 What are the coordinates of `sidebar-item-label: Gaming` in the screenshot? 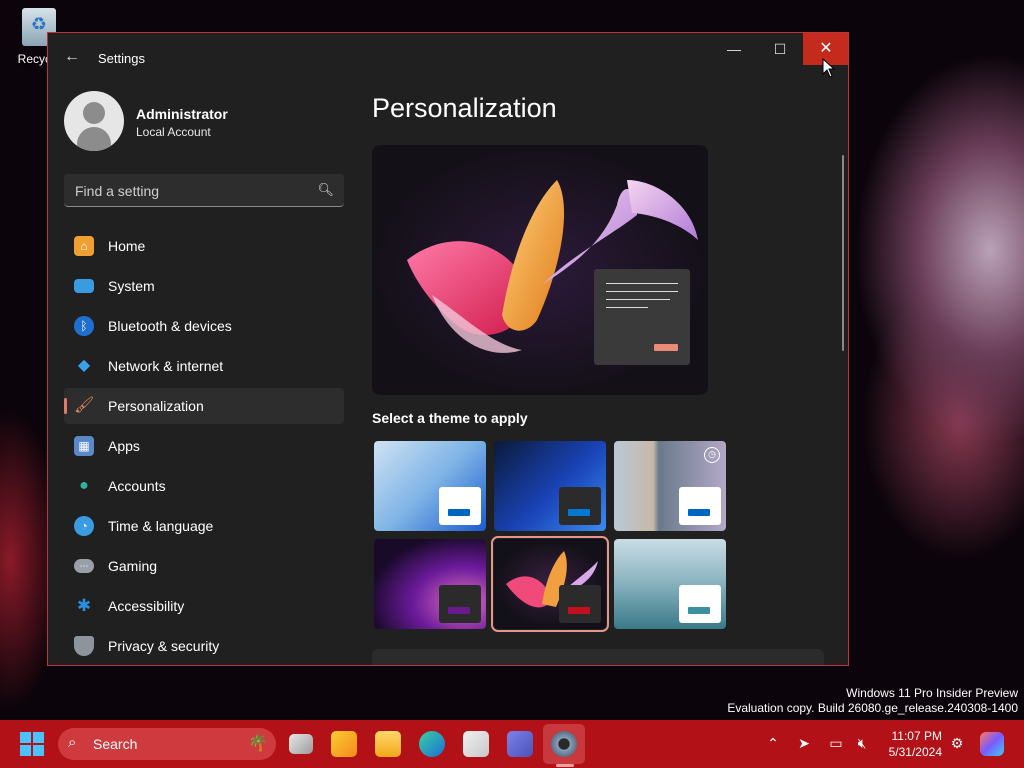 It's located at (133, 566).